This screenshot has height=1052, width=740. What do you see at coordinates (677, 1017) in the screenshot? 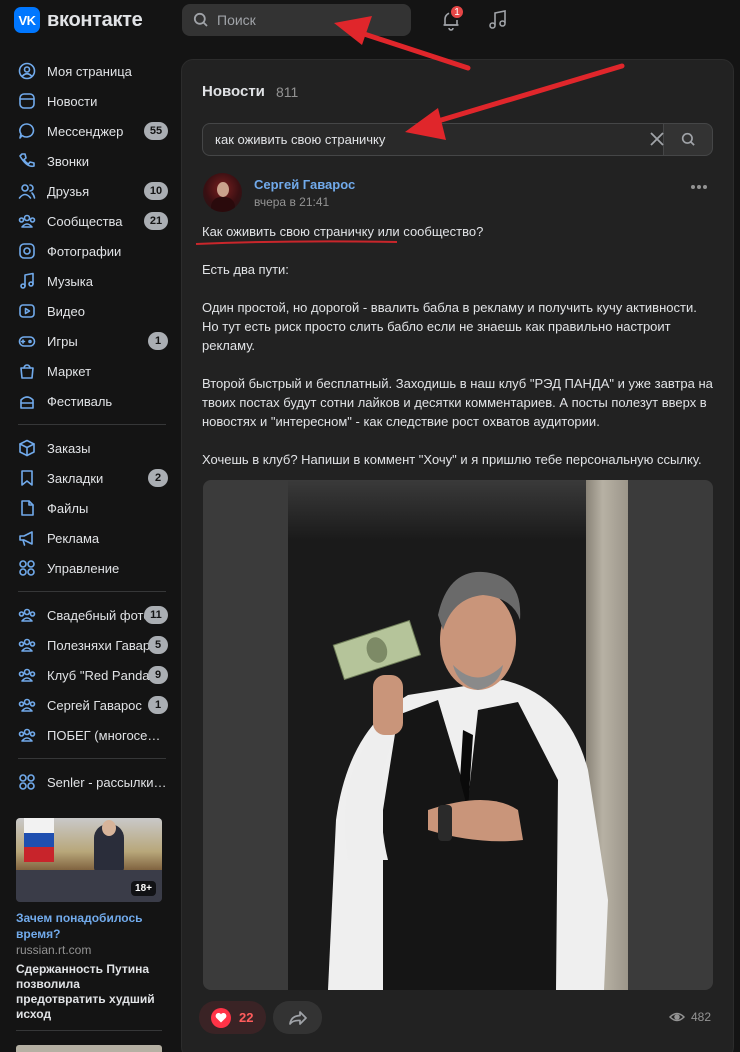
I see `eye-icon` at bounding box center [677, 1017].